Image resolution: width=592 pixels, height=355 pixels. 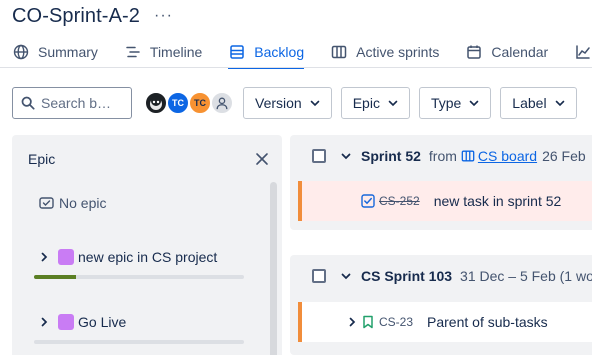 What do you see at coordinates (21, 52) in the screenshot?
I see `globe-icon` at bounding box center [21, 52].